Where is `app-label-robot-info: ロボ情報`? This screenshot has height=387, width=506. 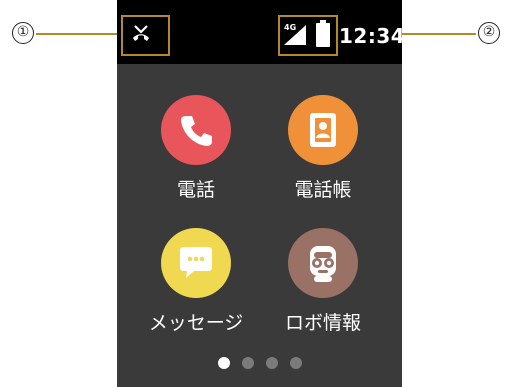 app-label-robot-info: ロボ情報 is located at coordinates (322, 323).